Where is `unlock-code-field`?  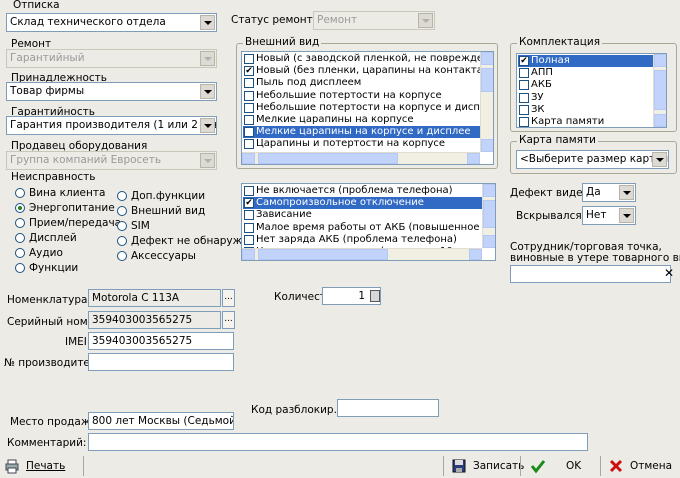
unlock-code-field is located at coordinates (388, 408).